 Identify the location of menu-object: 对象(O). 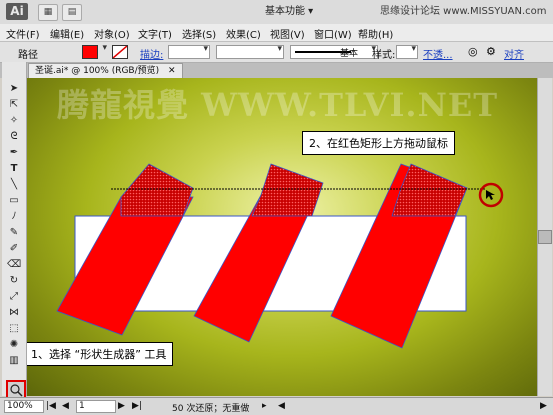
(112, 33).